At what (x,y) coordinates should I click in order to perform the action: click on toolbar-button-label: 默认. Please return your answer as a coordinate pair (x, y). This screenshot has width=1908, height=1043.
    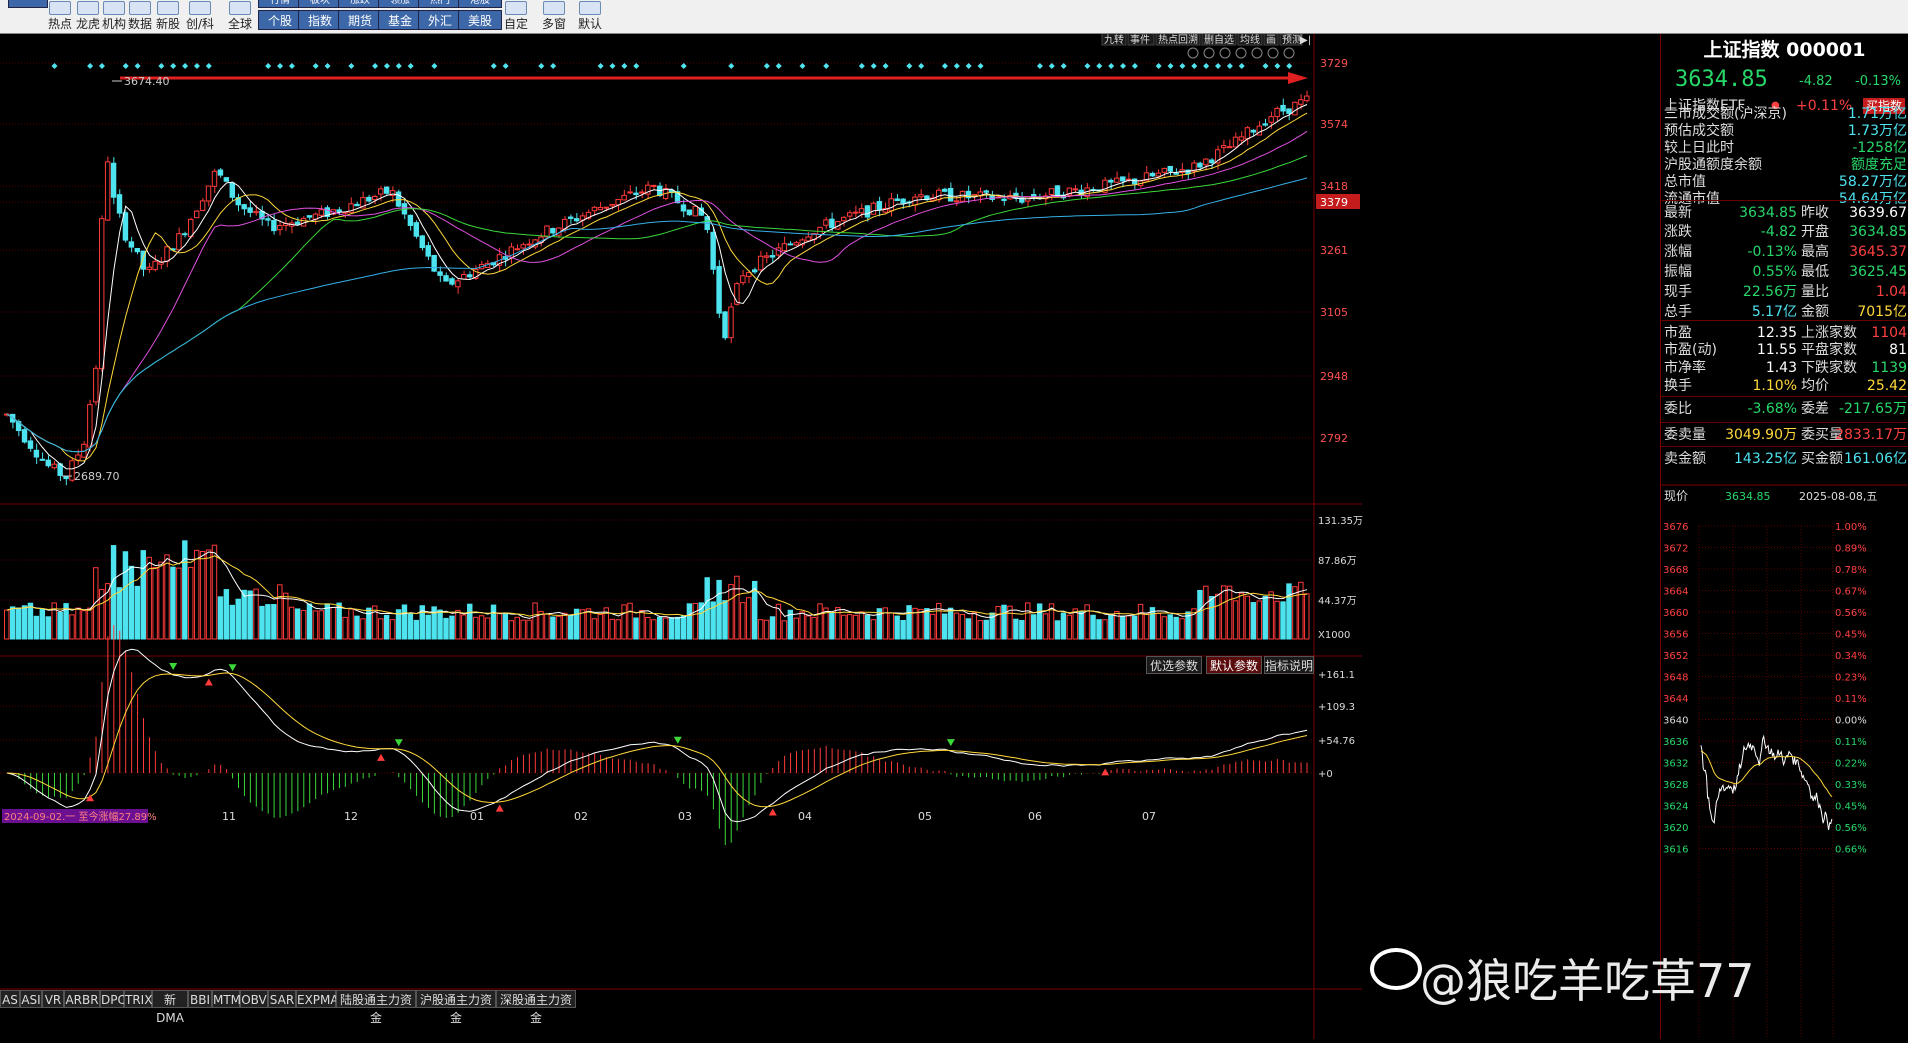
    Looking at the image, I should click on (589, 24).